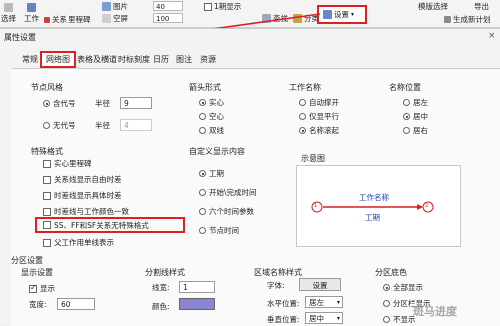 The image size is (500, 326). Describe the element at coordinates (316, 206) in the screenshot. I see `preview-node-a-label: 1` at that location.